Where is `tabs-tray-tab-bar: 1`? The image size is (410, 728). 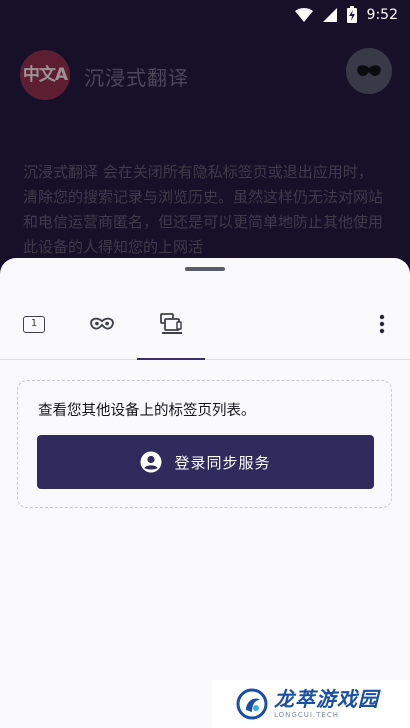
tabs-tray-tab-bar: 1 is located at coordinates (205, 324).